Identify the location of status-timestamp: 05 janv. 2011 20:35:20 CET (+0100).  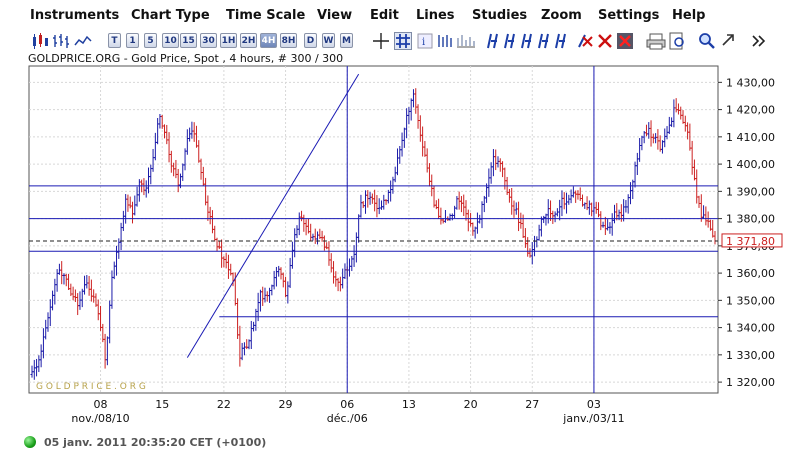
(155, 442).